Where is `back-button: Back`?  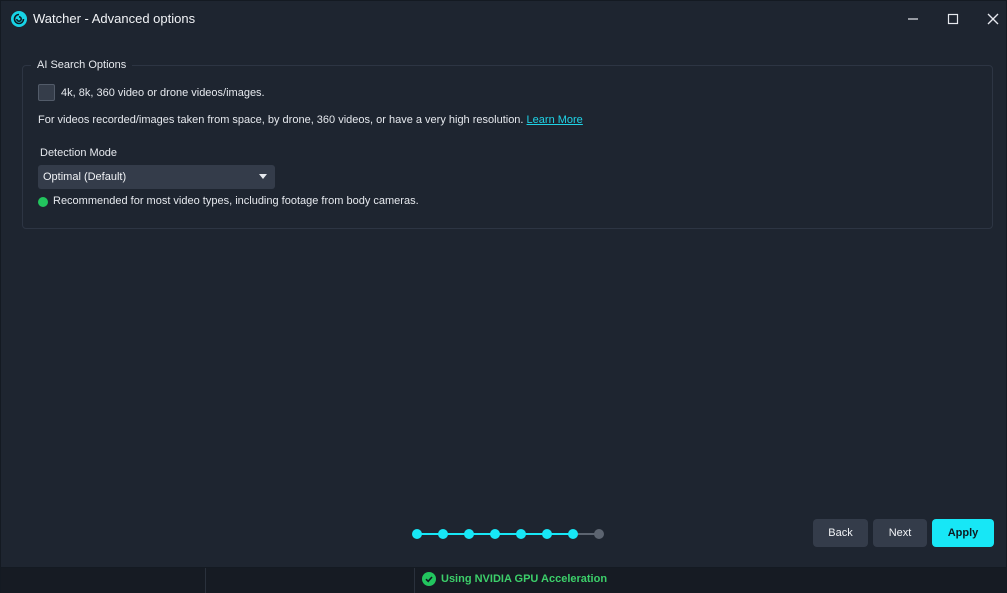 back-button: Back is located at coordinates (840, 533).